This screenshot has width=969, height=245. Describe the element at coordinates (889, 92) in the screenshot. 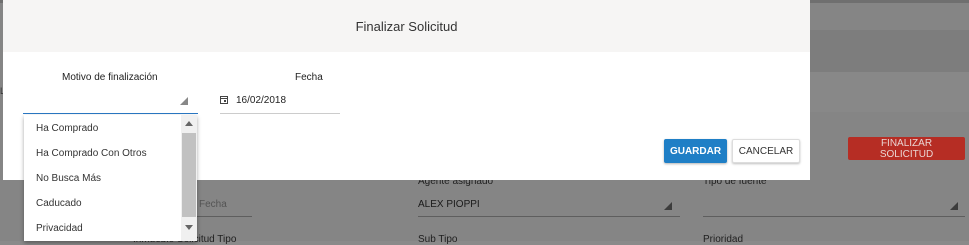

I see `page-subheader-band` at that location.